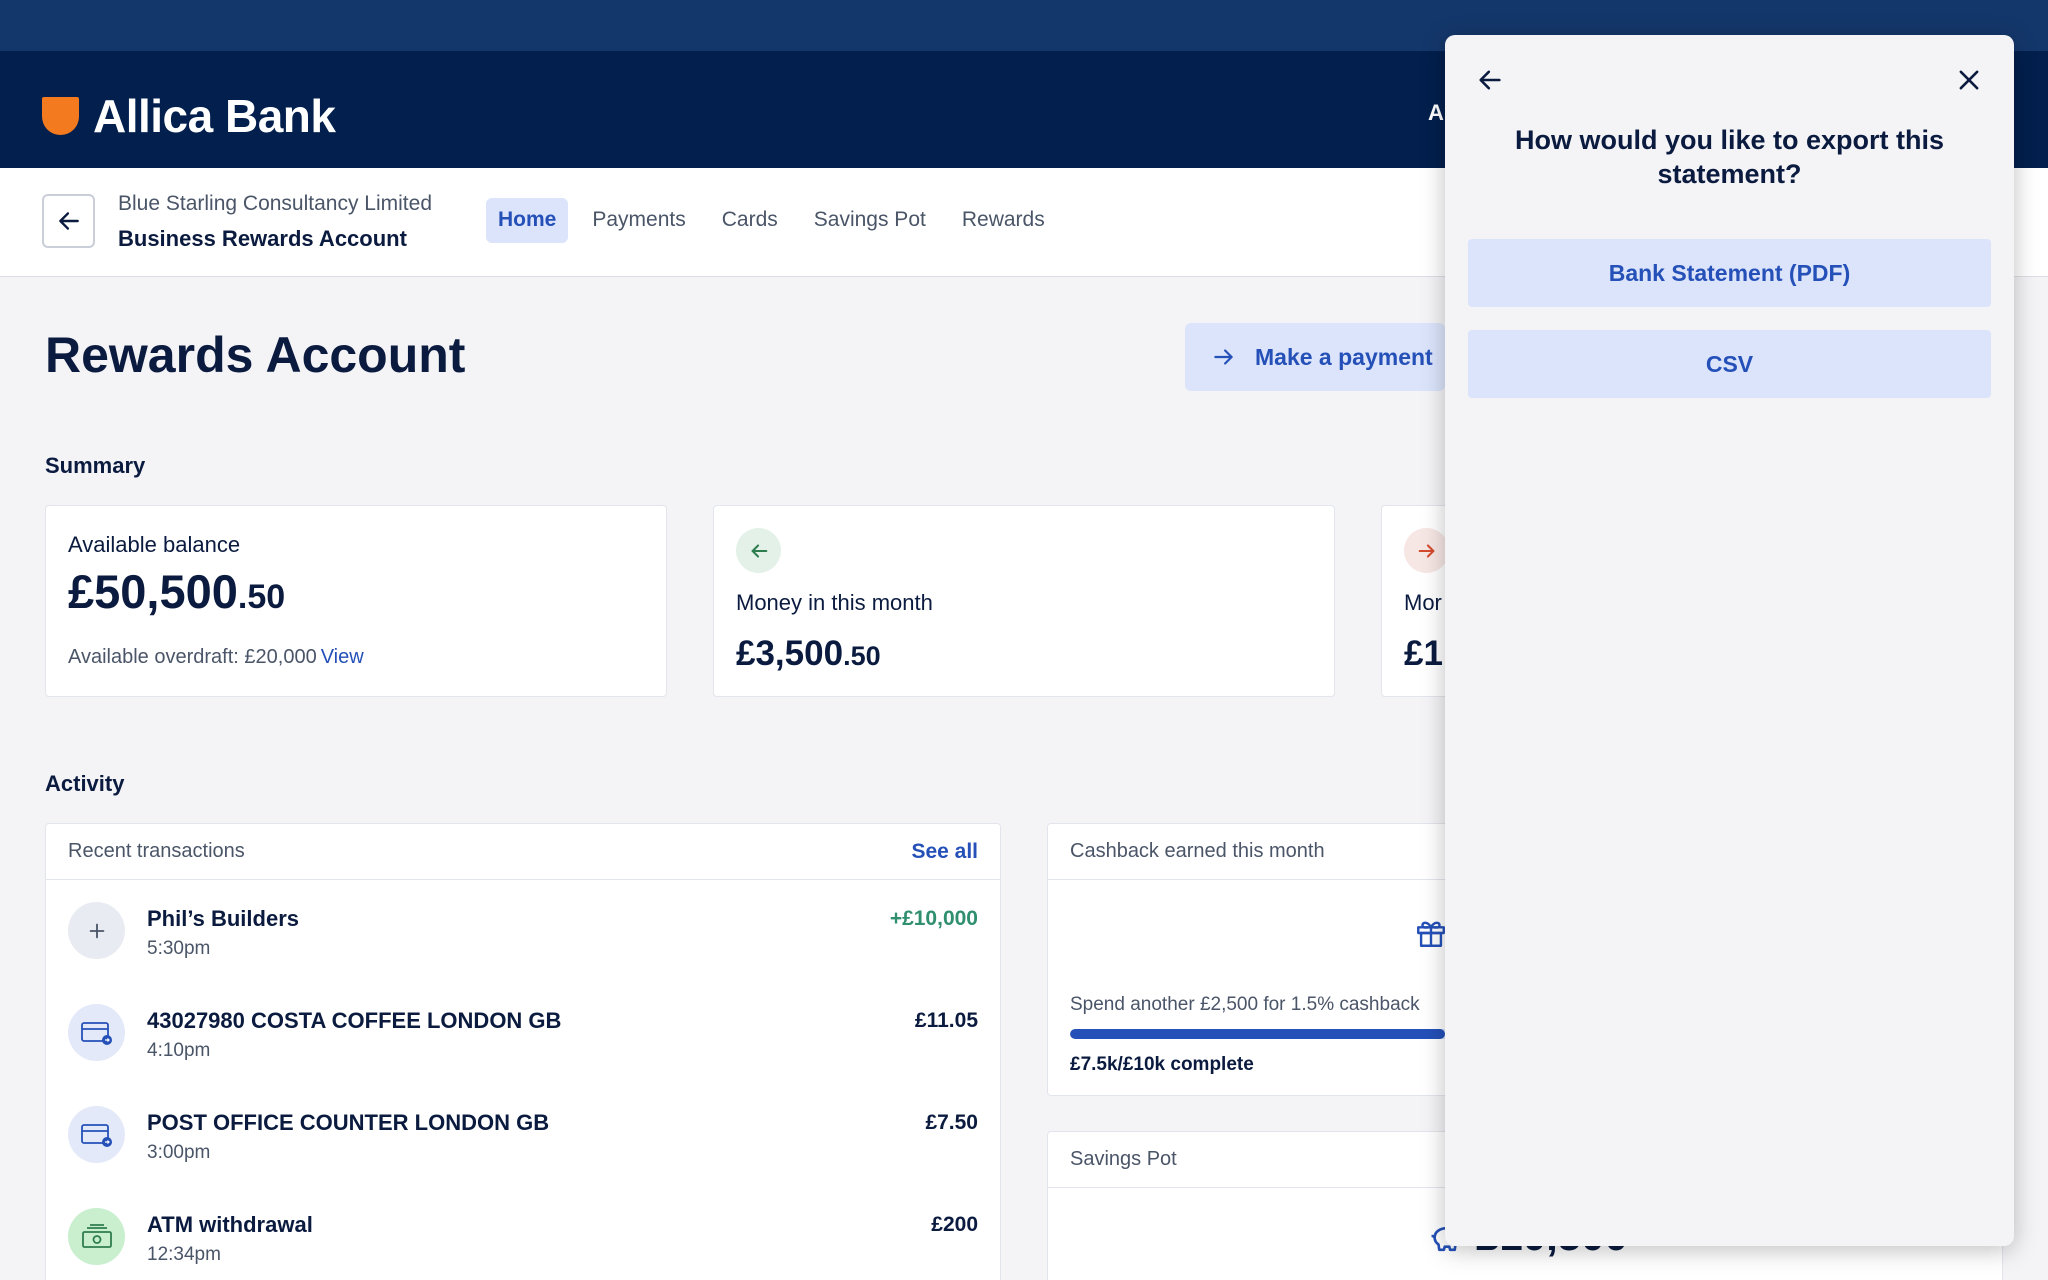 The height and width of the screenshot is (1280, 2048). What do you see at coordinates (1245, 1004) in the screenshot?
I see `cashback-spend-text: Spend another £2,500 for 1.5% cashback` at bounding box center [1245, 1004].